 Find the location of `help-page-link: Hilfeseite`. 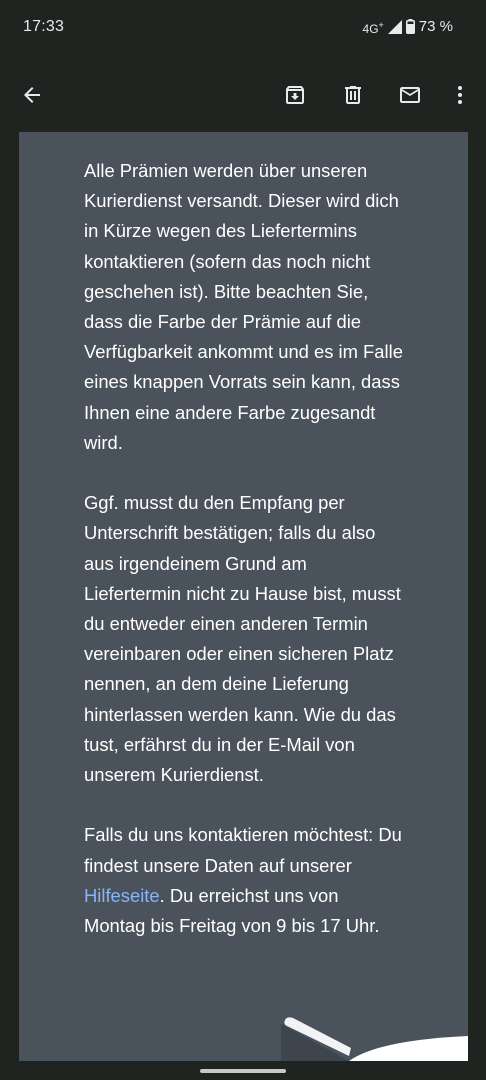

help-page-link: Hilfeseite is located at coordinates (122, 895).